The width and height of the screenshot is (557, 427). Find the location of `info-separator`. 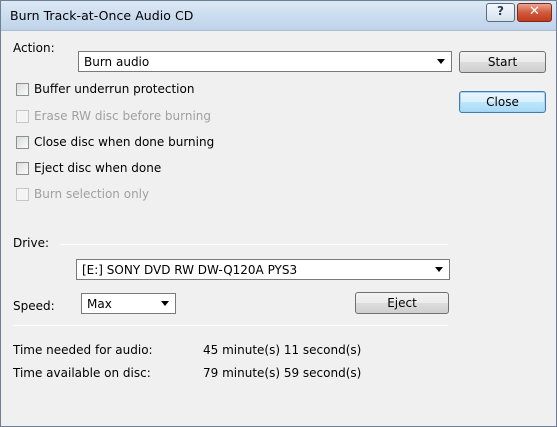

info-separator is located at coordinates (230, 325).